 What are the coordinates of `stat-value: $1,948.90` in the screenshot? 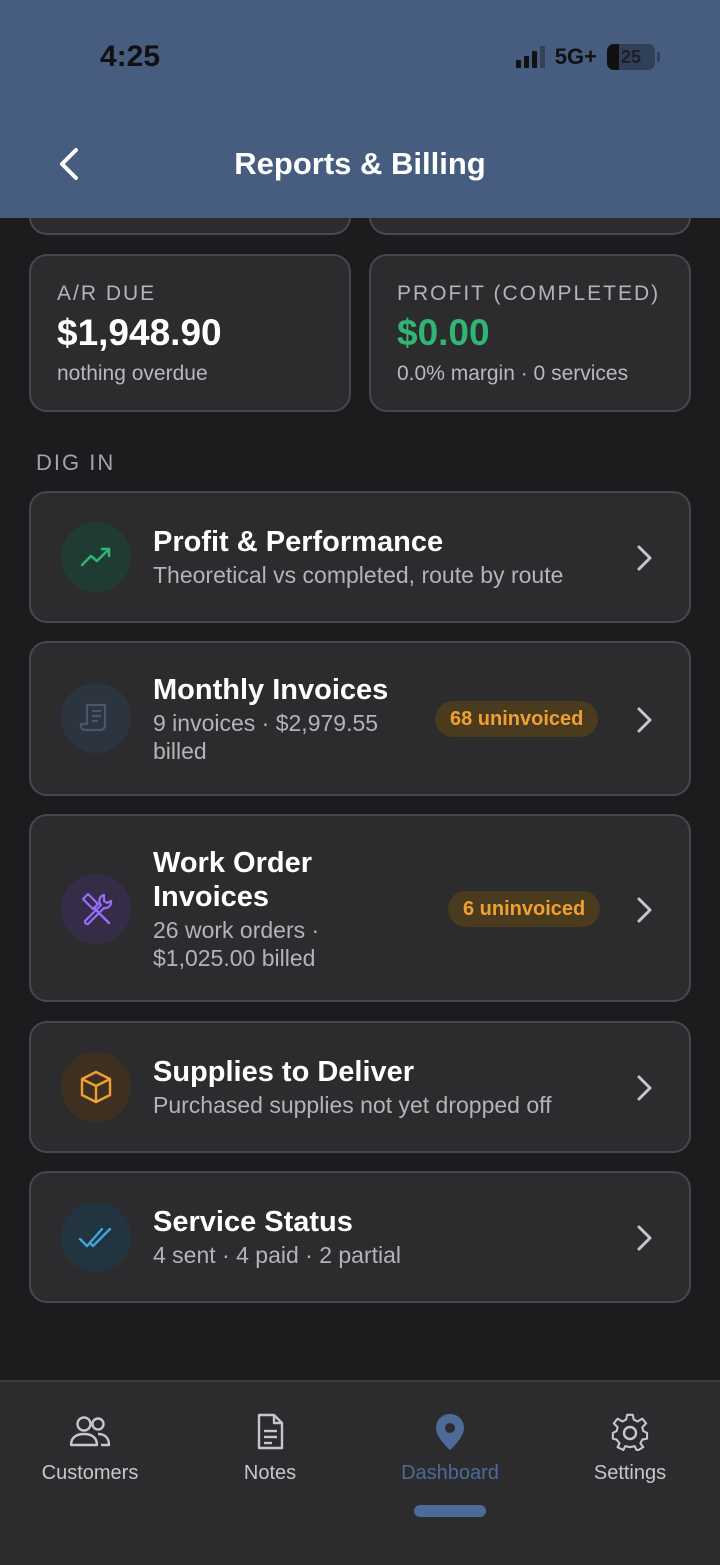 It's located at (139, 332).